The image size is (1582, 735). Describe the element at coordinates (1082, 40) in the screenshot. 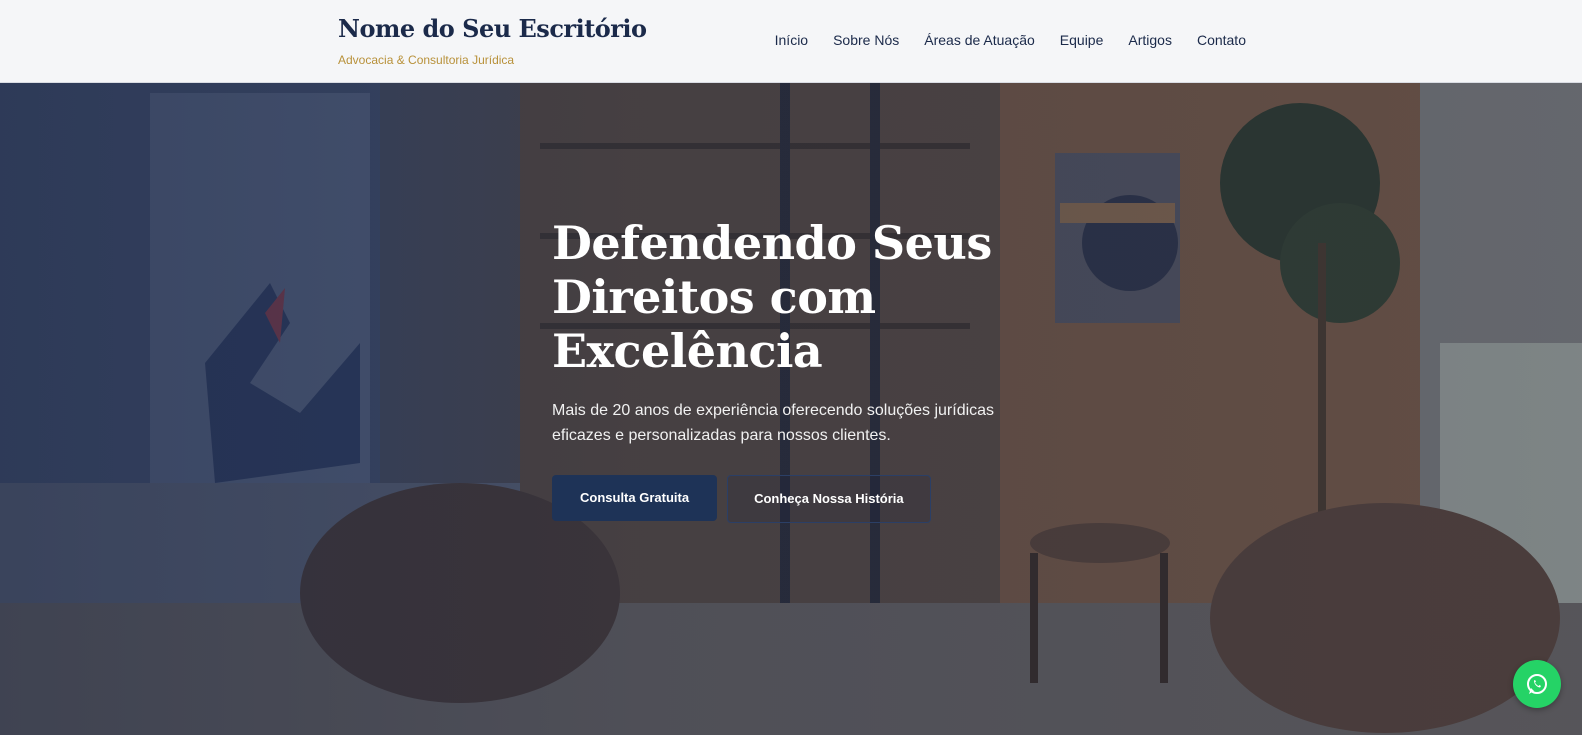

I see `nav-equipe: Equipe` at that location.